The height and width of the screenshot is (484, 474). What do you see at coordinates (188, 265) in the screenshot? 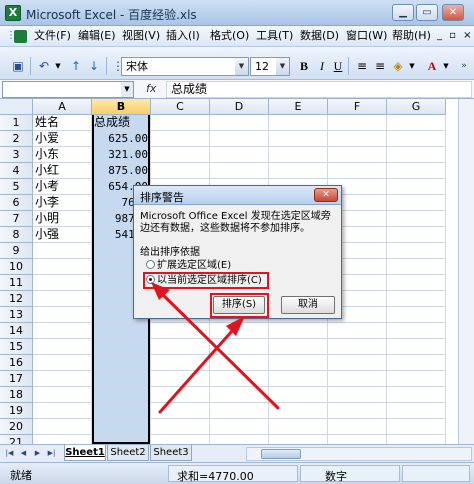
I see `option-expand-selection: 扩展选定区域(E)` at bounding box center [188, 265].